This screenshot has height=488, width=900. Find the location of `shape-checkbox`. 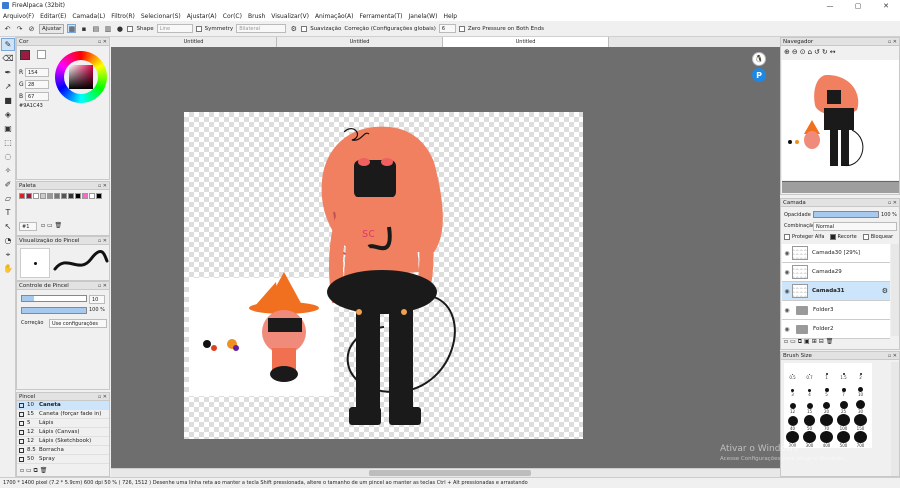

shape-checkbox is located at coordinates (130, 28).